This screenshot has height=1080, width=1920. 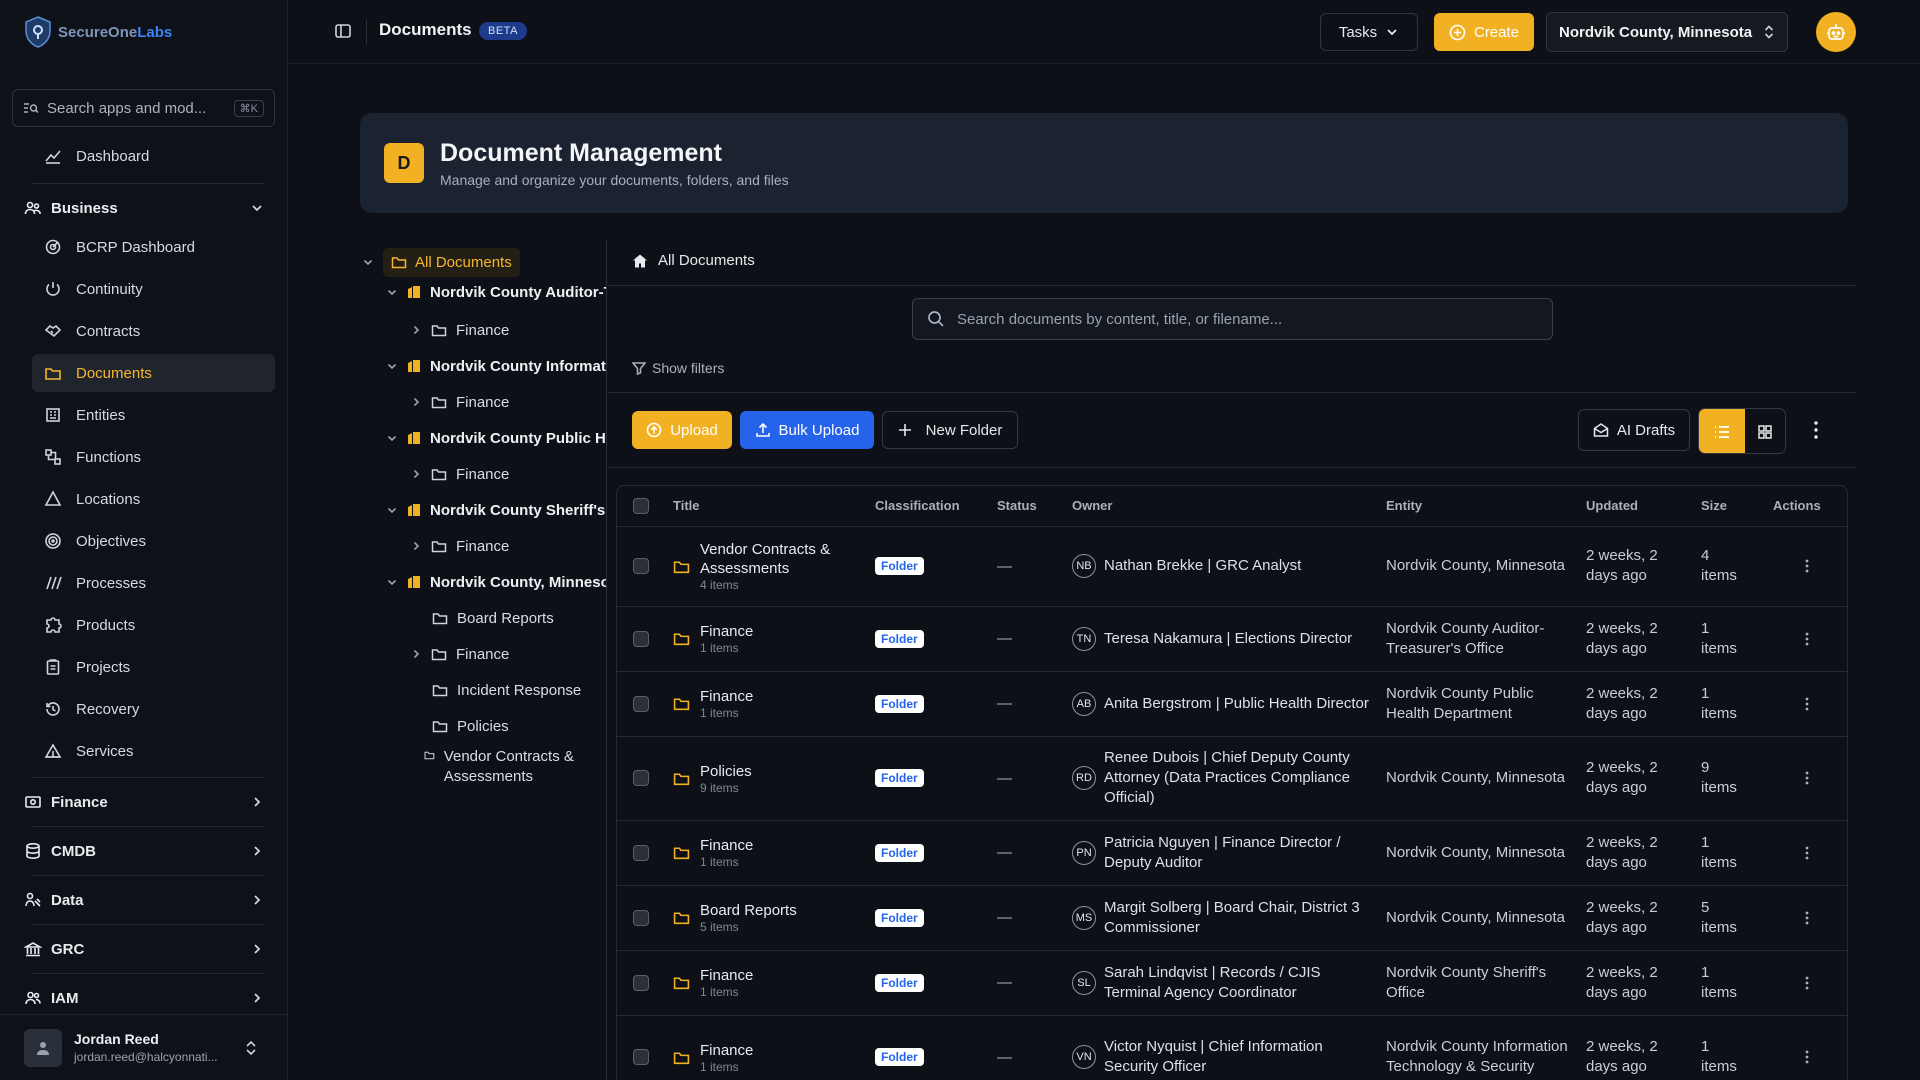 What do you see at coordinates (493, 618) in the screenshot?
I see `tree-folder-item: Board Reports` at bounding box center [493, 618].